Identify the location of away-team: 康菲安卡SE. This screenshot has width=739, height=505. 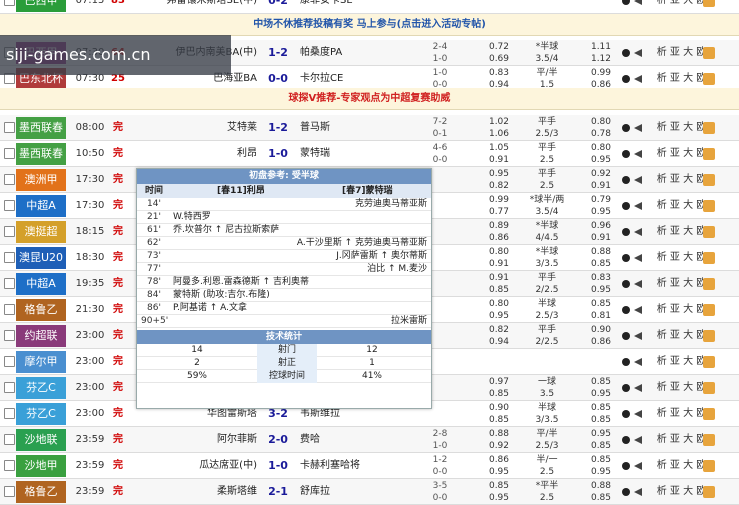
(362, 7).